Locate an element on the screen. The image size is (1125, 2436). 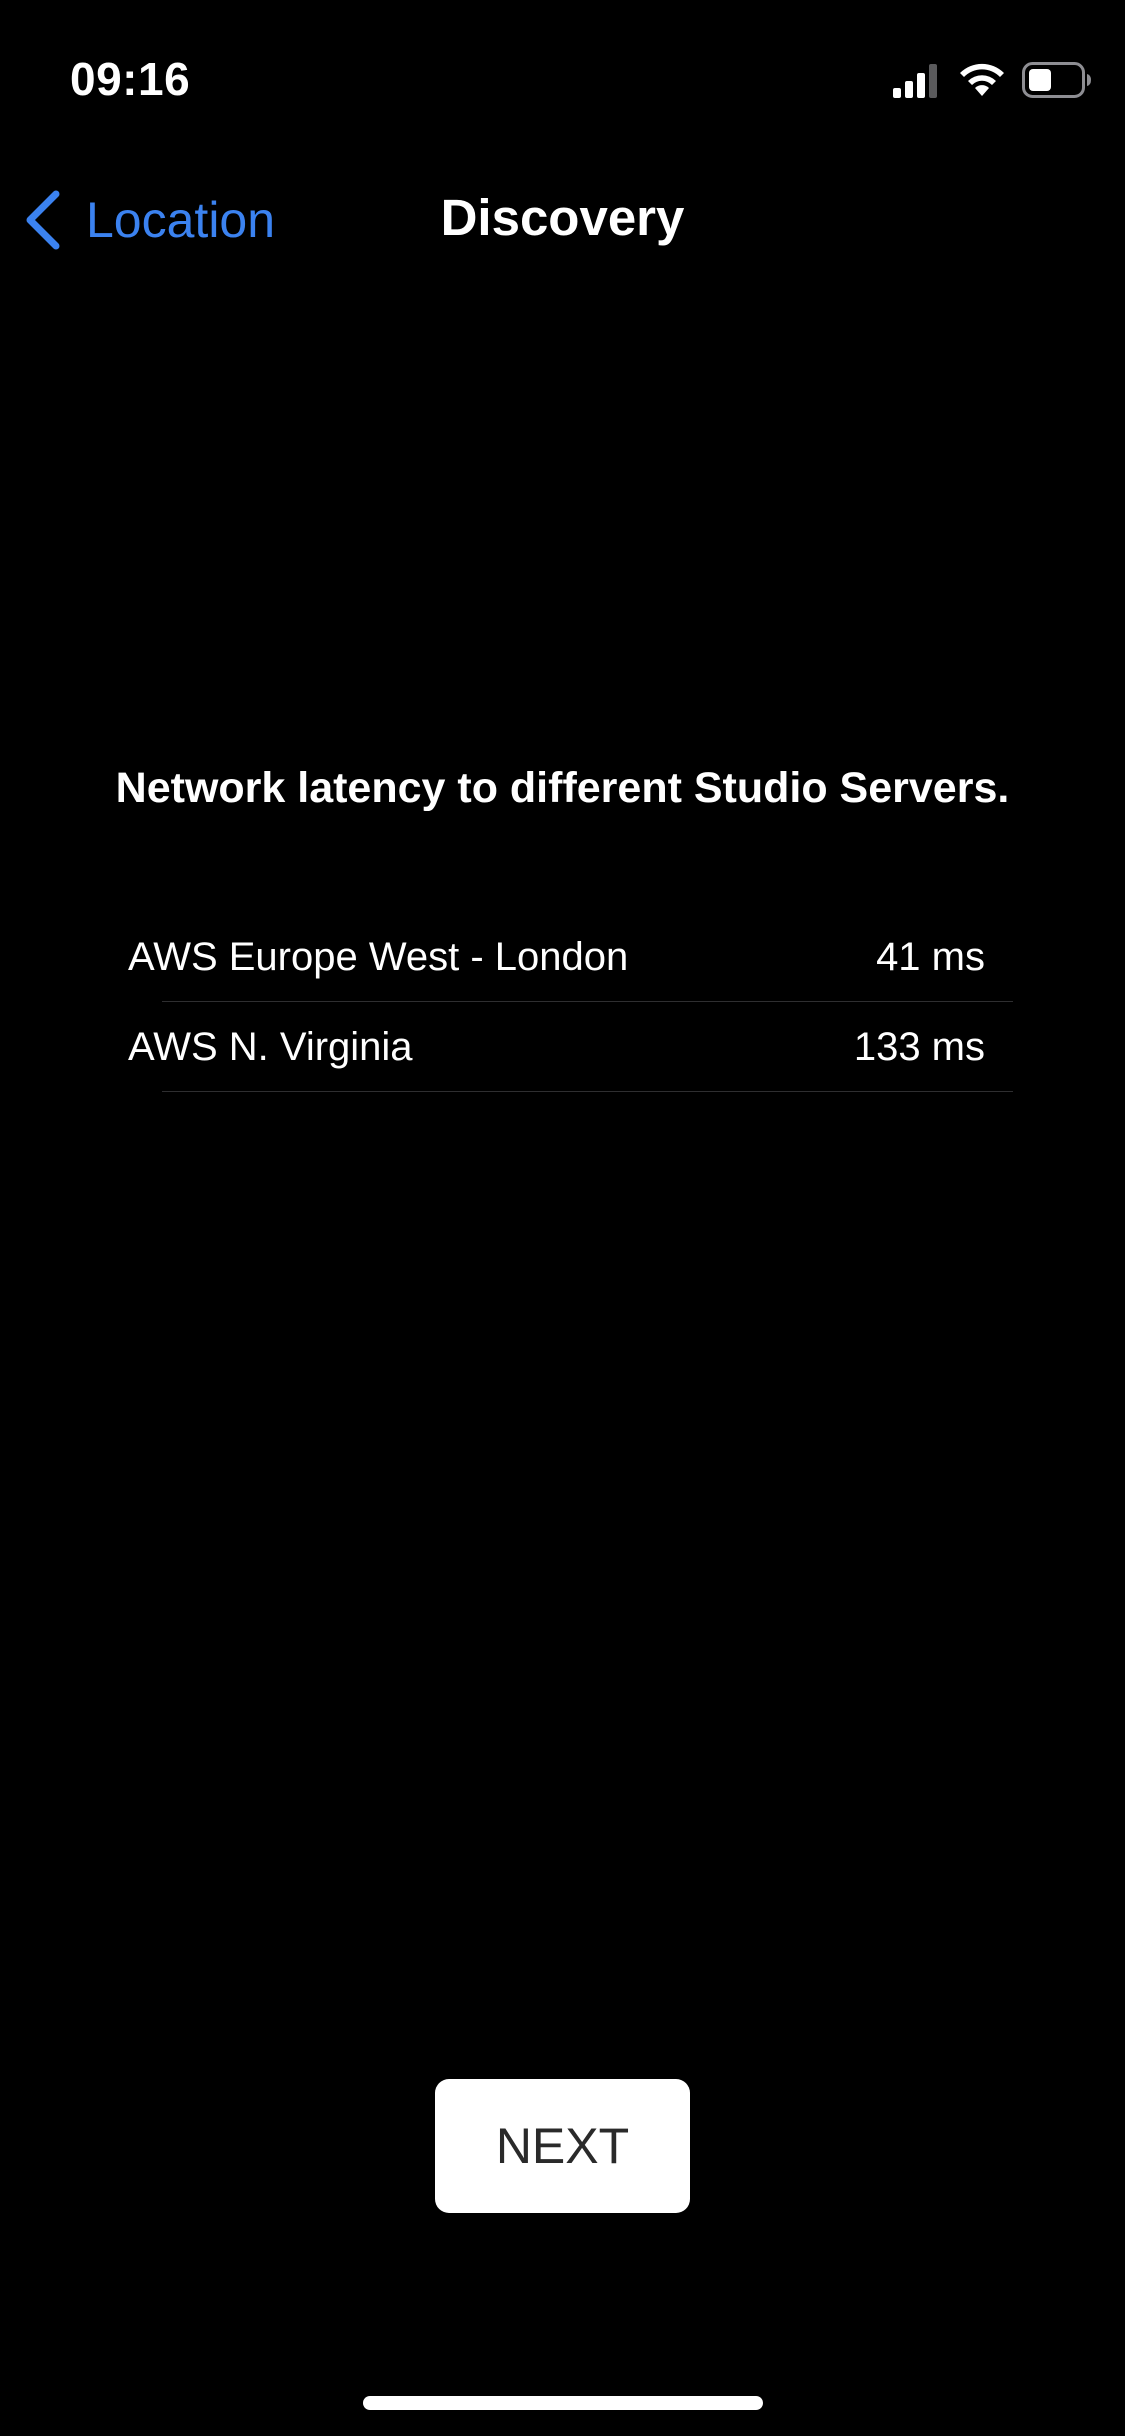
status-time: 09:16 is located at coordinates (130, 79).